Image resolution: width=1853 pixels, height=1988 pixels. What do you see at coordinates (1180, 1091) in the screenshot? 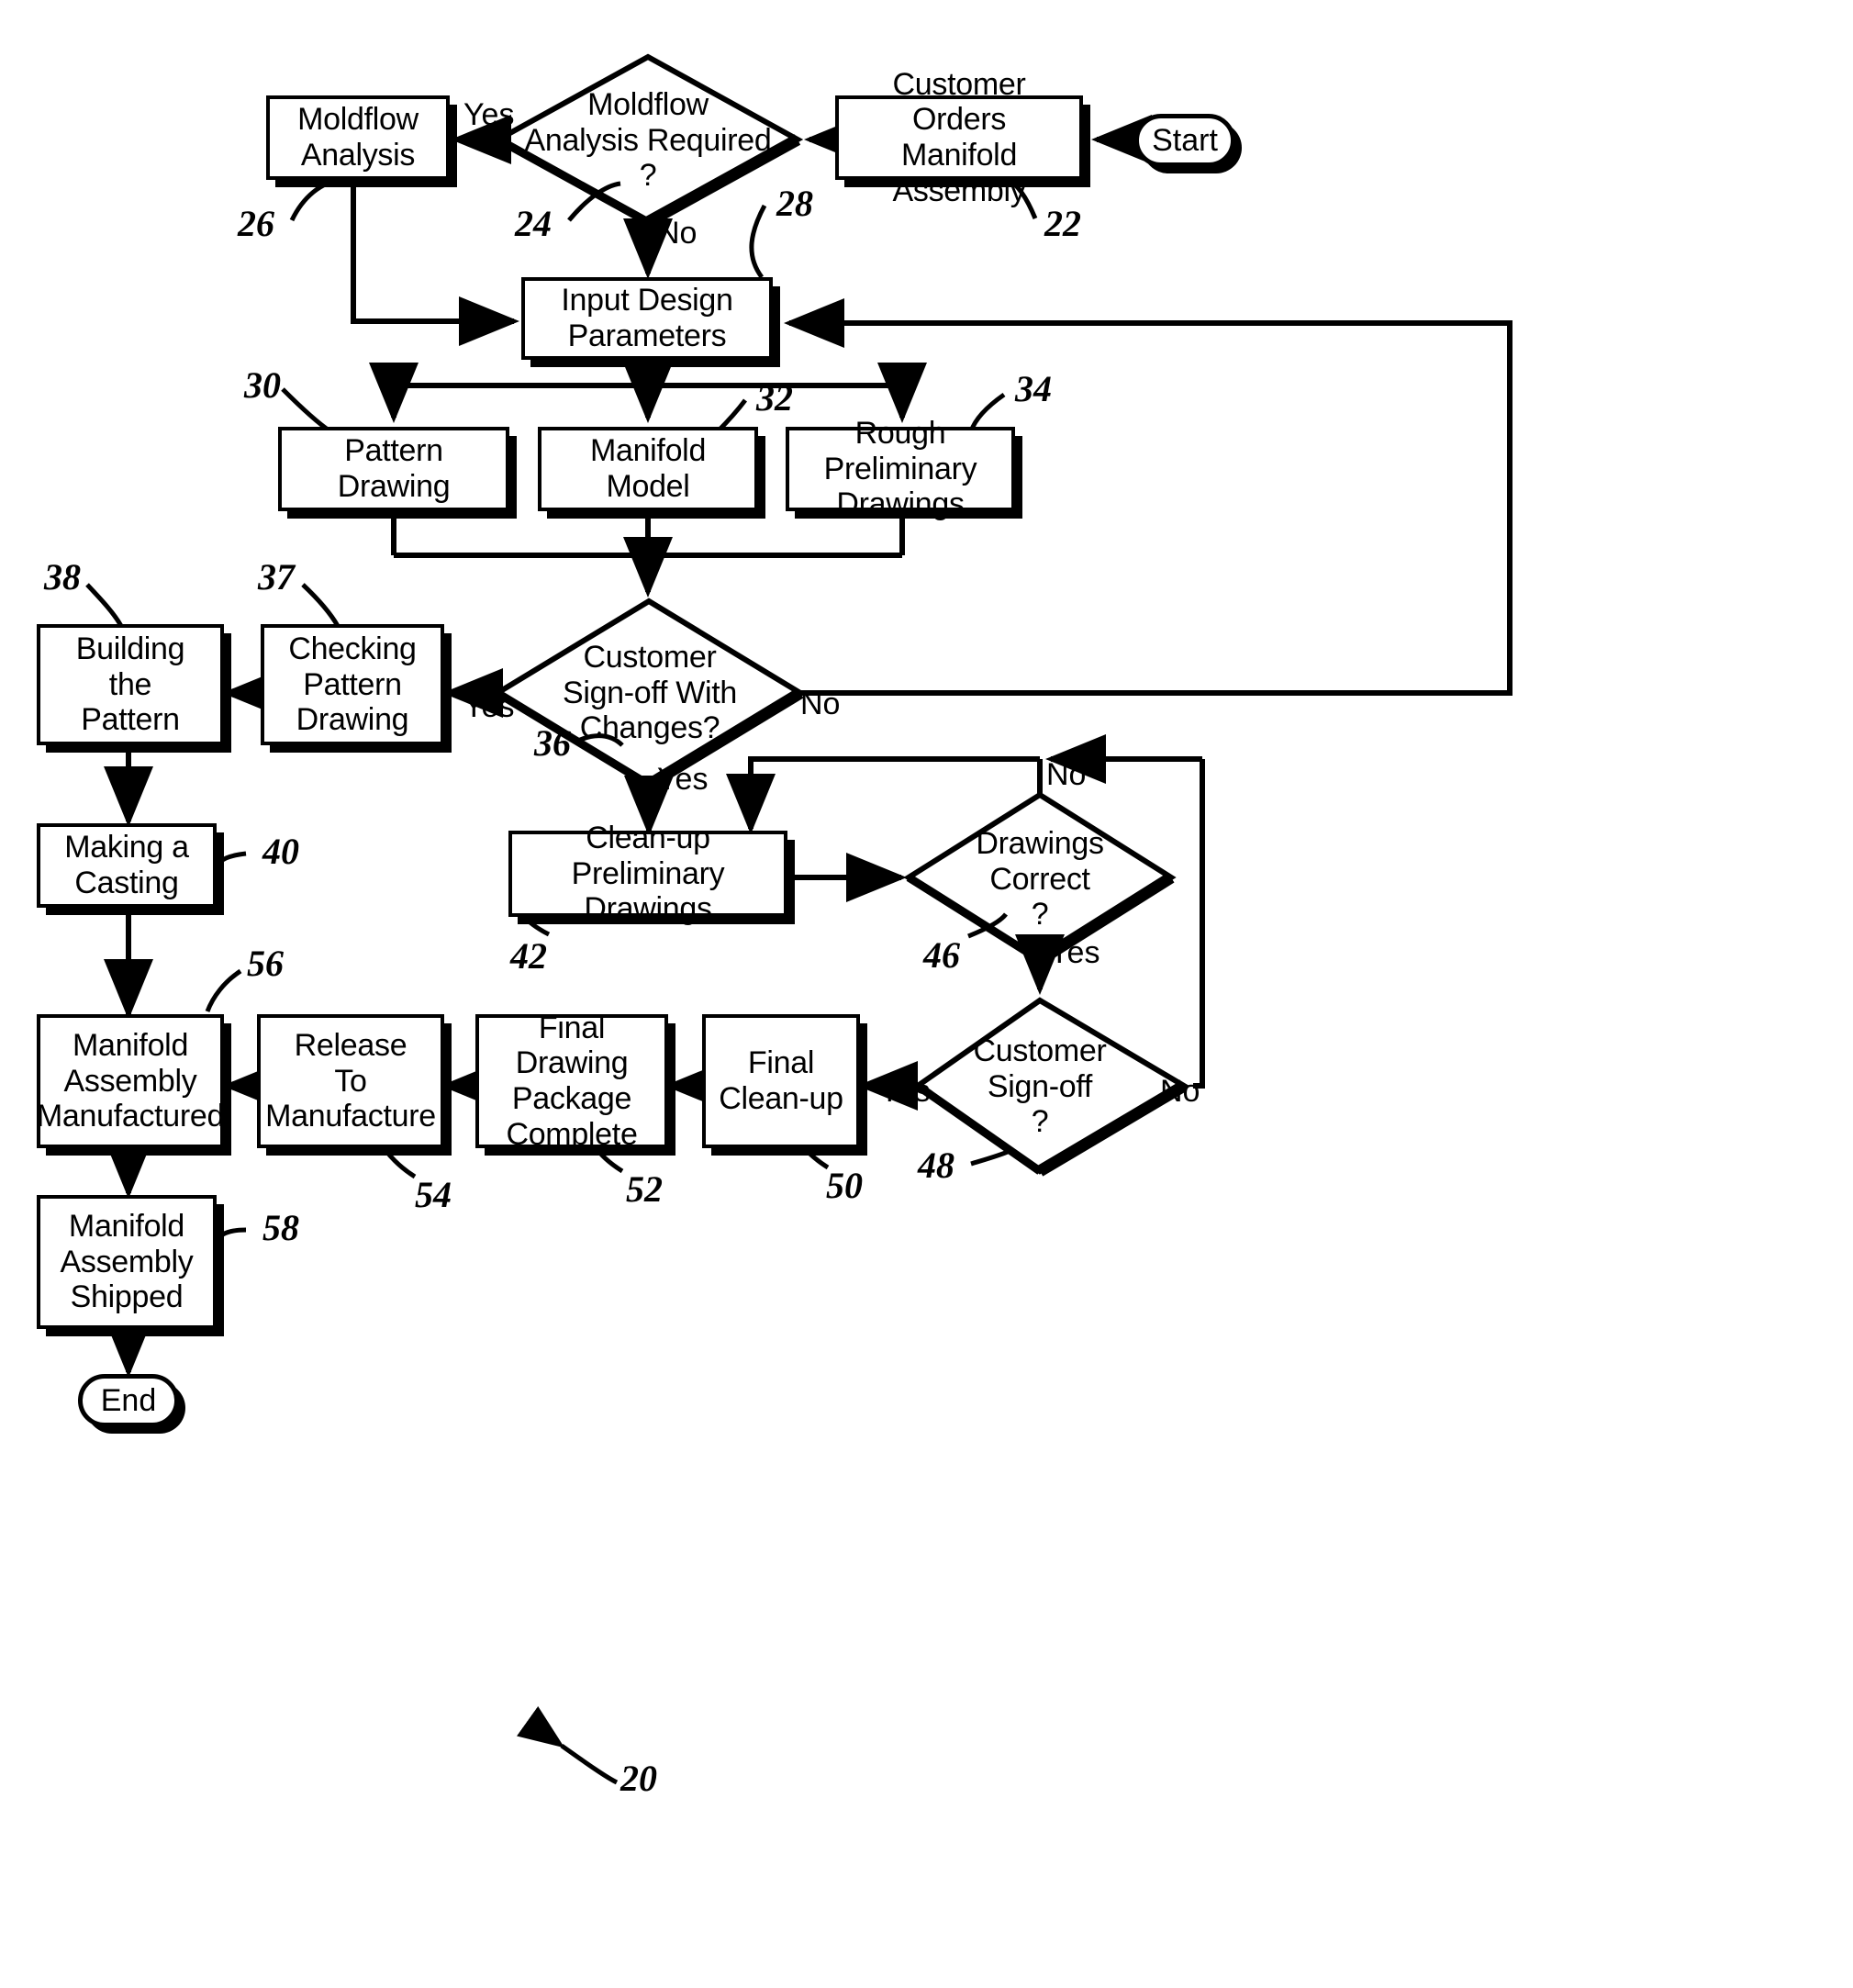
I see `edge-label-customer-signoff-no: No` at bounding box center [1180, 1091].